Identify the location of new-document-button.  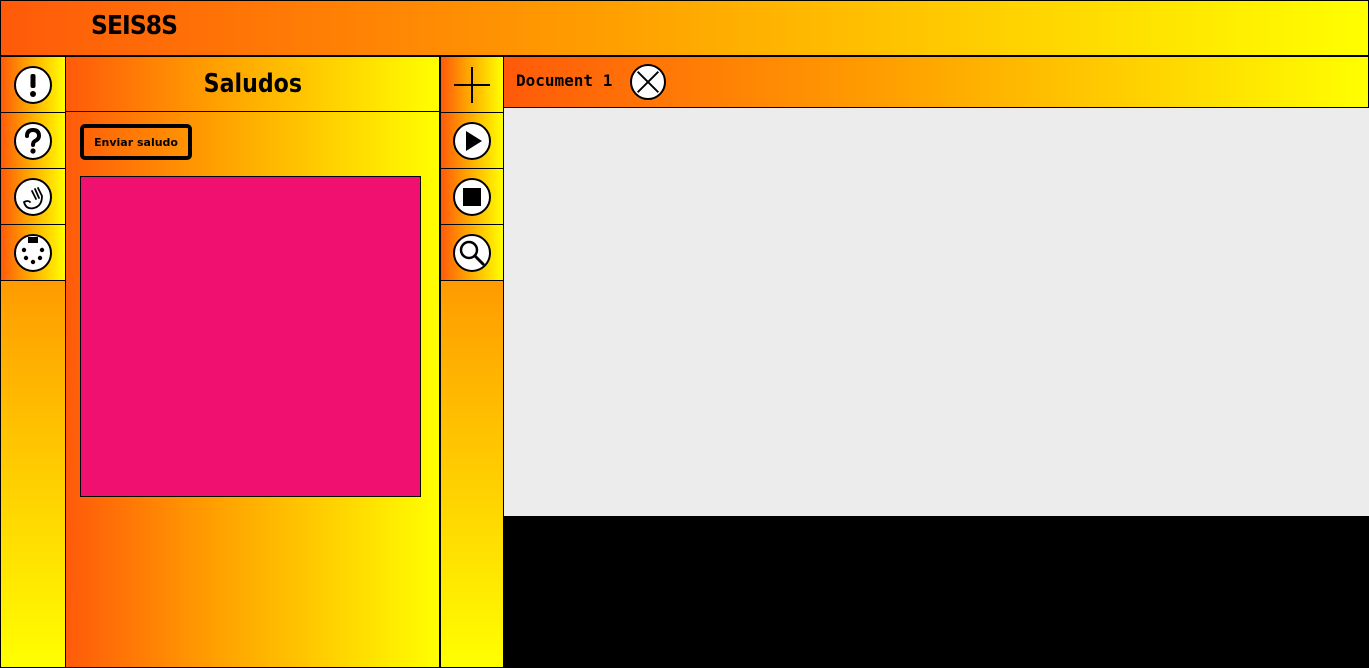
(472, 85).